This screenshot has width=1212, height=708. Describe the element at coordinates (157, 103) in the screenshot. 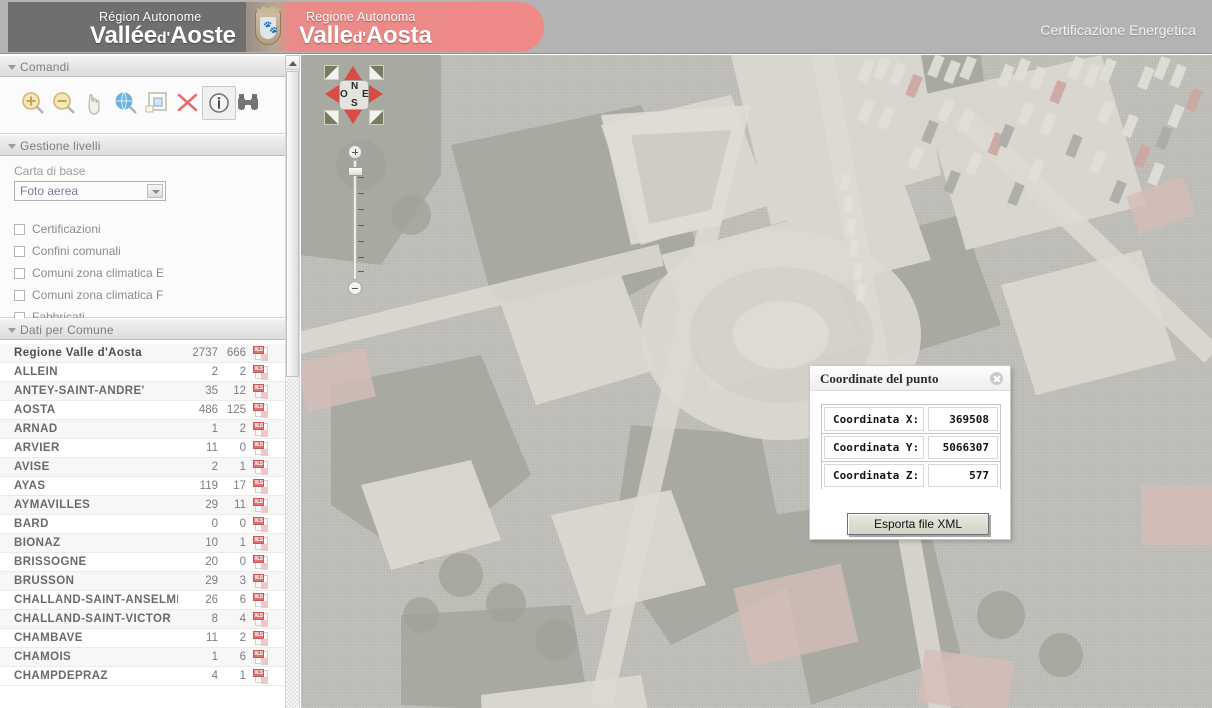

I see `zoom-rectangle-icon` at that location.